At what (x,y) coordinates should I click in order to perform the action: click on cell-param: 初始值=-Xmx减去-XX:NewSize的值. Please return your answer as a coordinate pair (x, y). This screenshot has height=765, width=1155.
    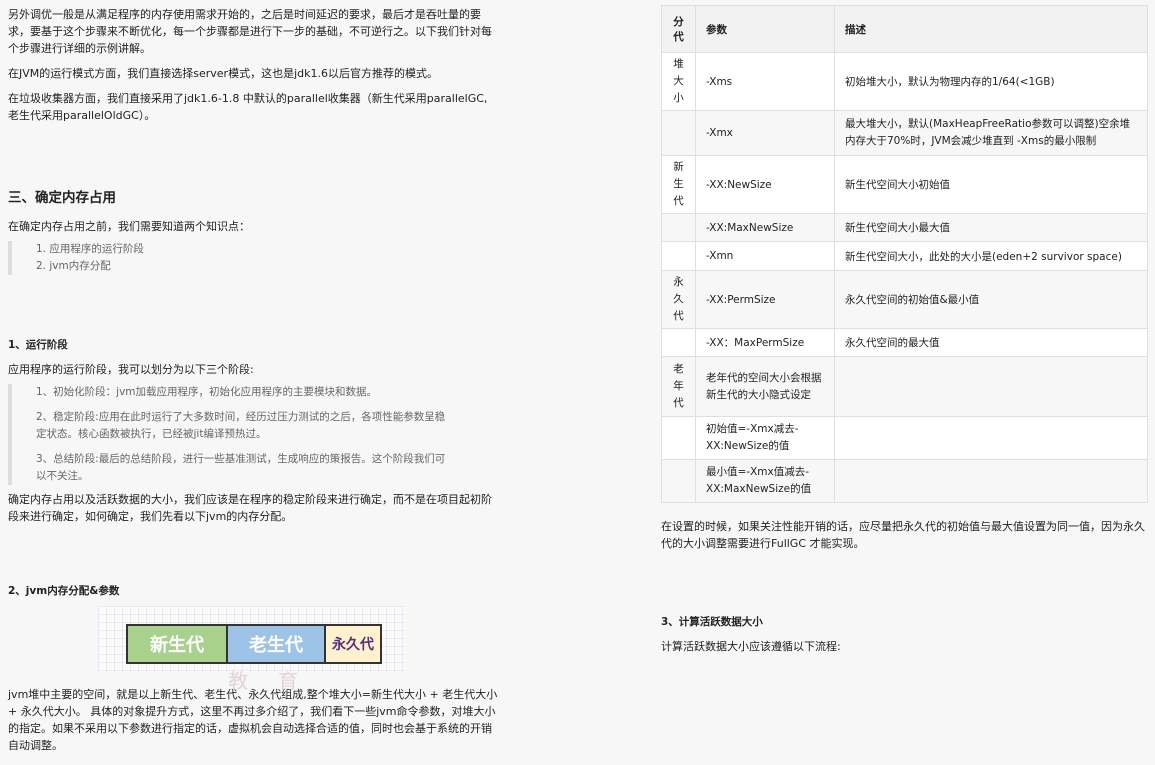
    Looking at the image, I should click on (765, 438).